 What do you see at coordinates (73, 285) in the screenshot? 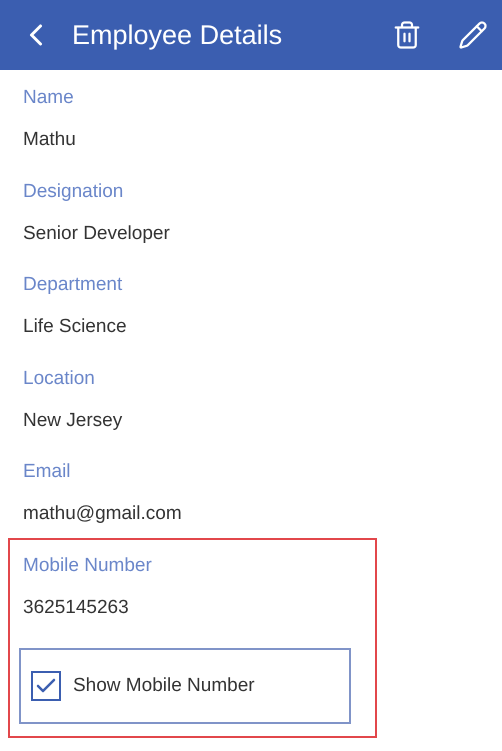
I see `field-label: Department` at bounding box center [73, 285].